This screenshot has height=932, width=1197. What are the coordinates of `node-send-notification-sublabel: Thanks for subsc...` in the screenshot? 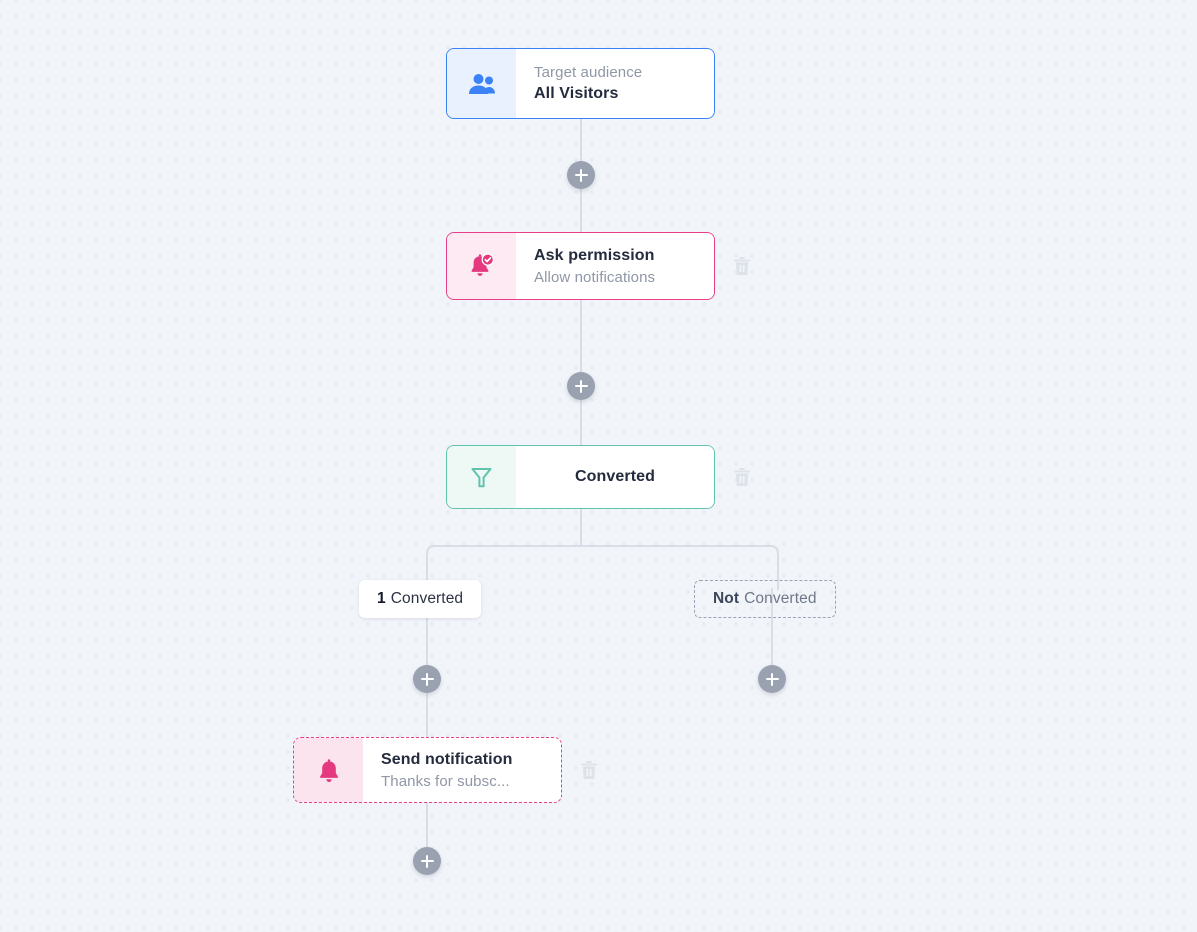 It's located at (445, 781).